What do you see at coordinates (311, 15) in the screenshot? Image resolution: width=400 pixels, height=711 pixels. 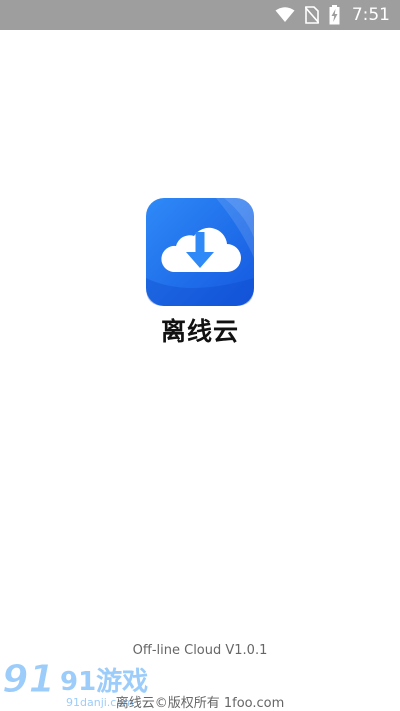 I see `no-sim-icon` at bounding box center [311, 15].